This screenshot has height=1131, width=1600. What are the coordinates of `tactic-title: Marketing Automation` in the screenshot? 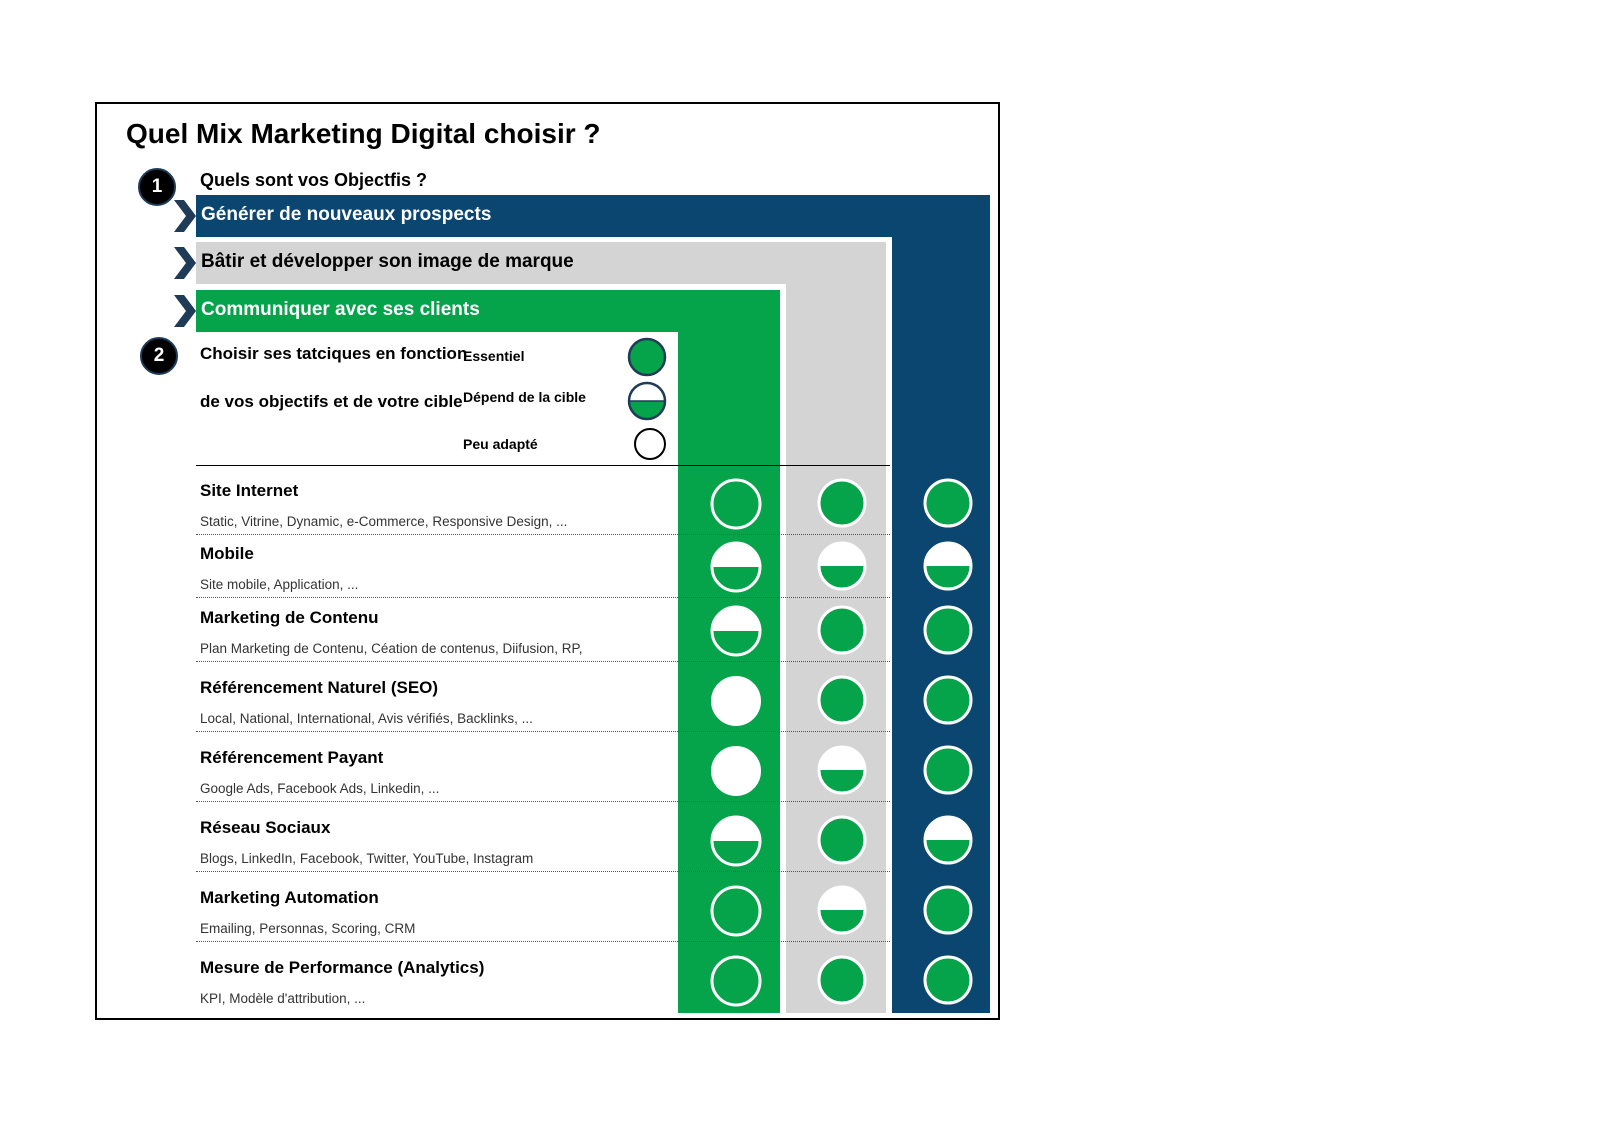 It's located at (289, 897).